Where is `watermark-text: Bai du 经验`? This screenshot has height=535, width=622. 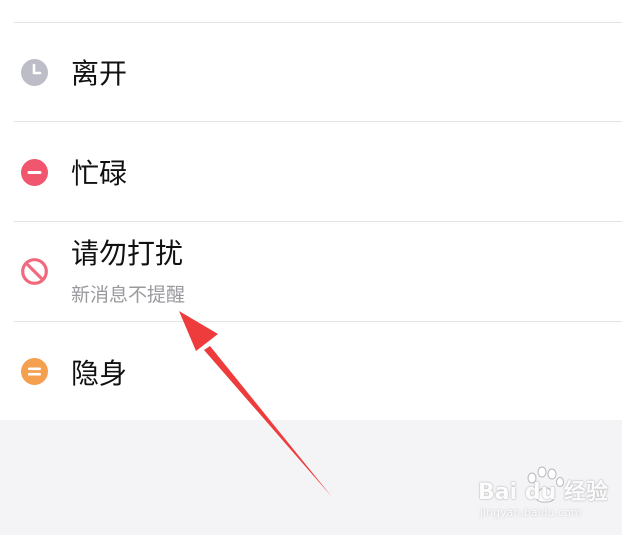
watermark-text: Bai du 经验 is located at coordinates (543, 492).